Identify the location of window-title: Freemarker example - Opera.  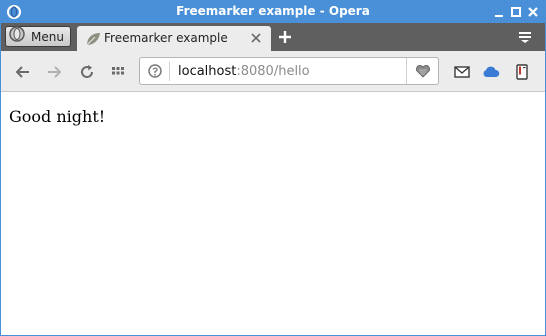
(273, 11).